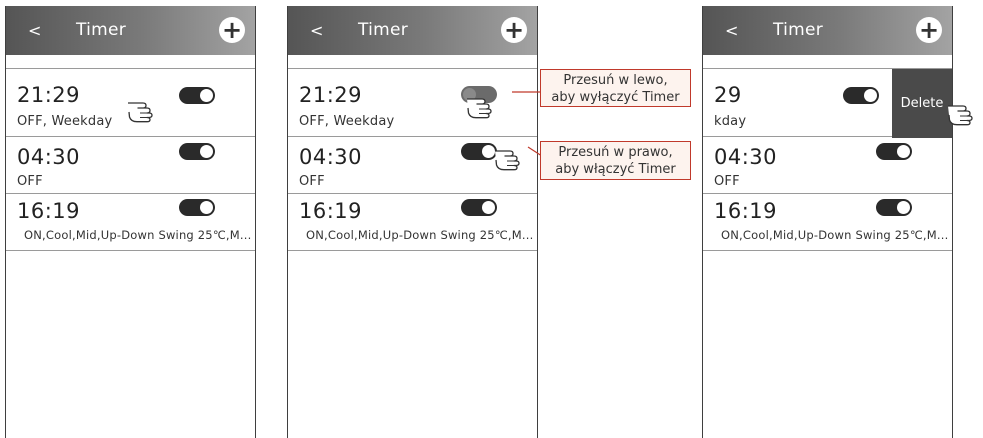 This screenshot has height=438, width=983. Describe the element at coordinates (615, 97) in the screenshot. I see `callout-line: aby wyłączyć Timer` at that location.